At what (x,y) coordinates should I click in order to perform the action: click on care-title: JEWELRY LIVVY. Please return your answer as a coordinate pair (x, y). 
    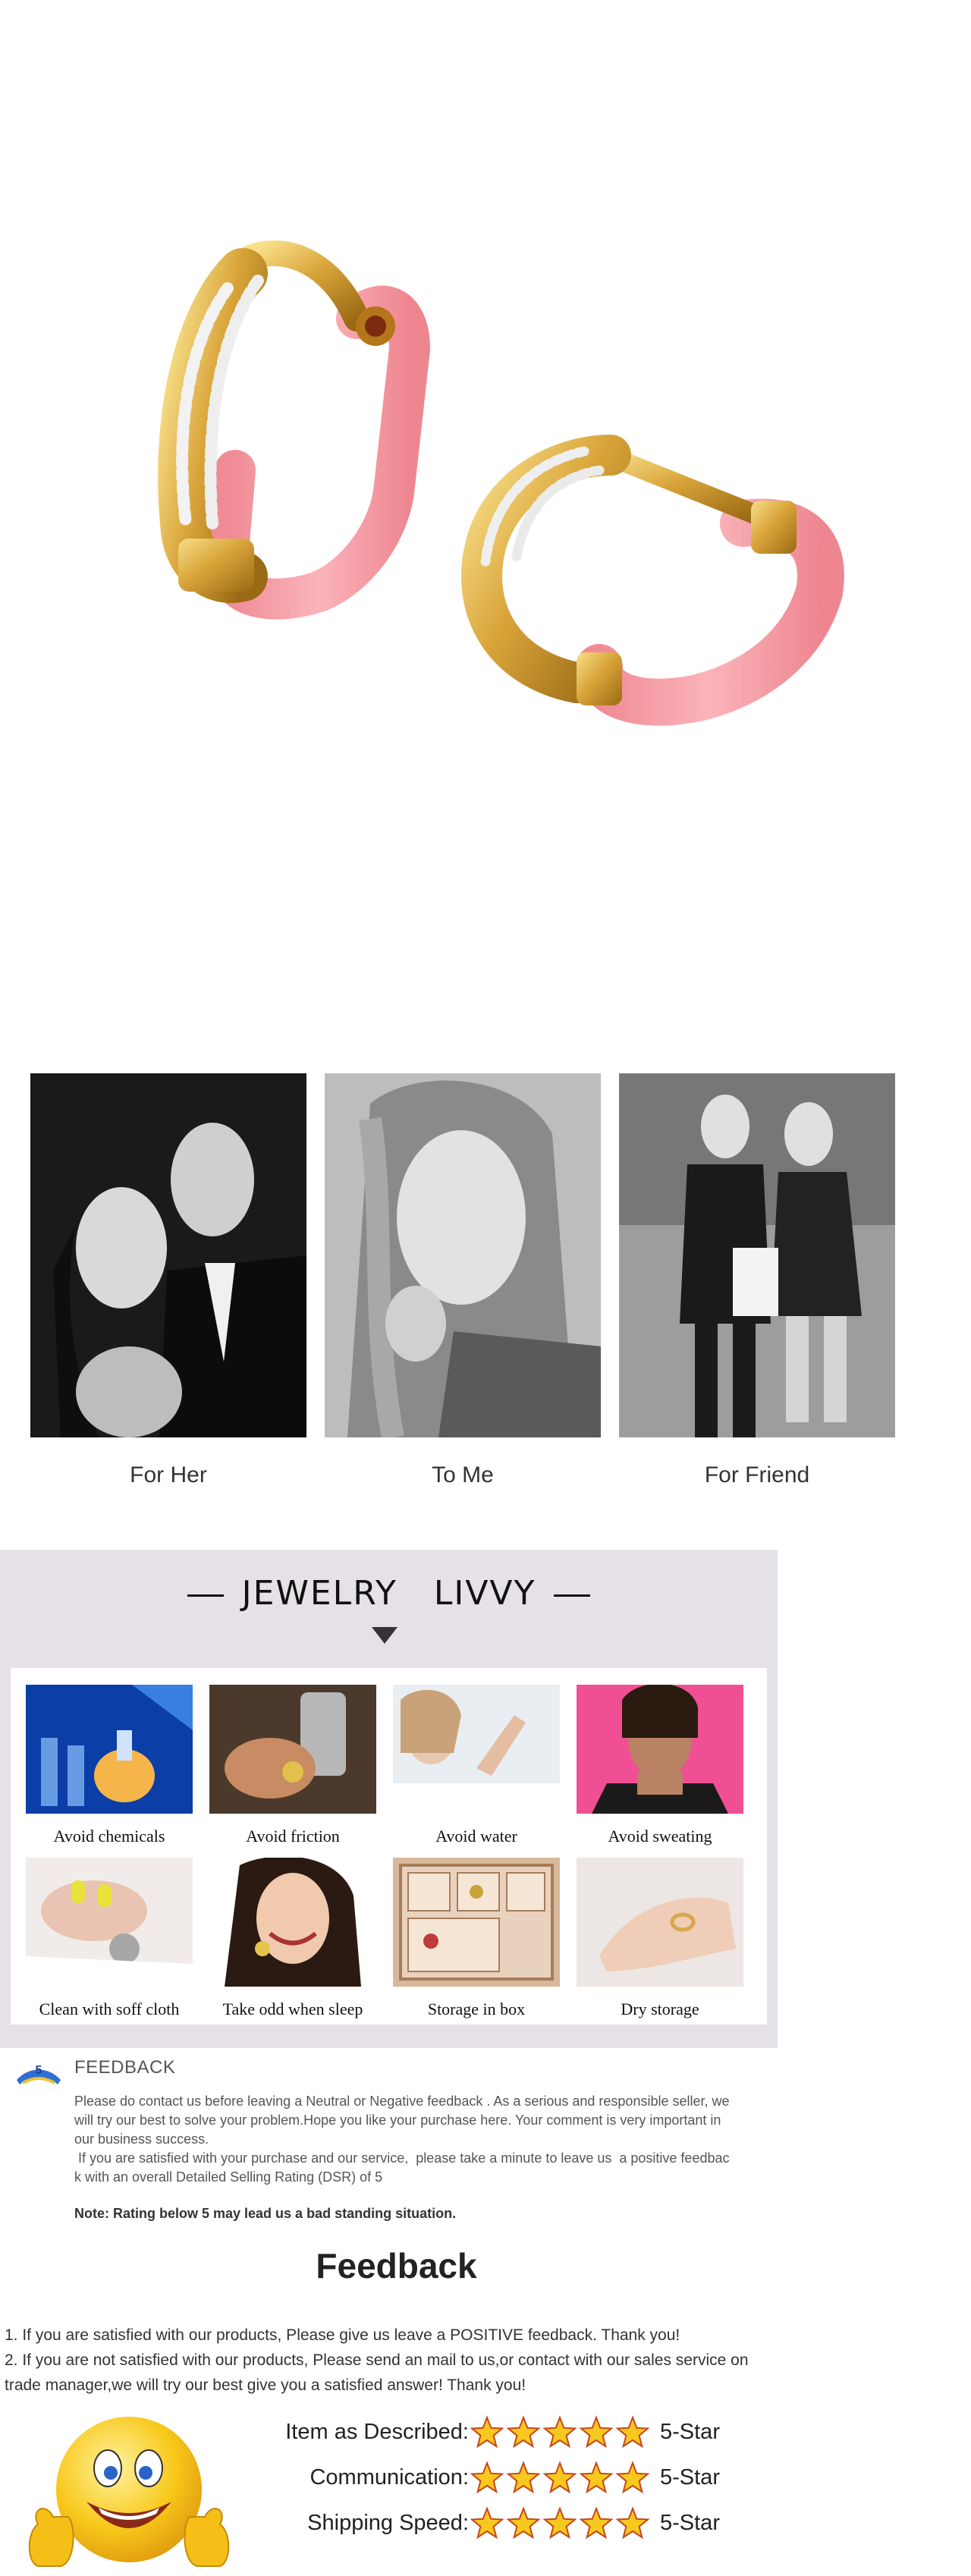
    Looking at the image, I should click on (389, 1593).